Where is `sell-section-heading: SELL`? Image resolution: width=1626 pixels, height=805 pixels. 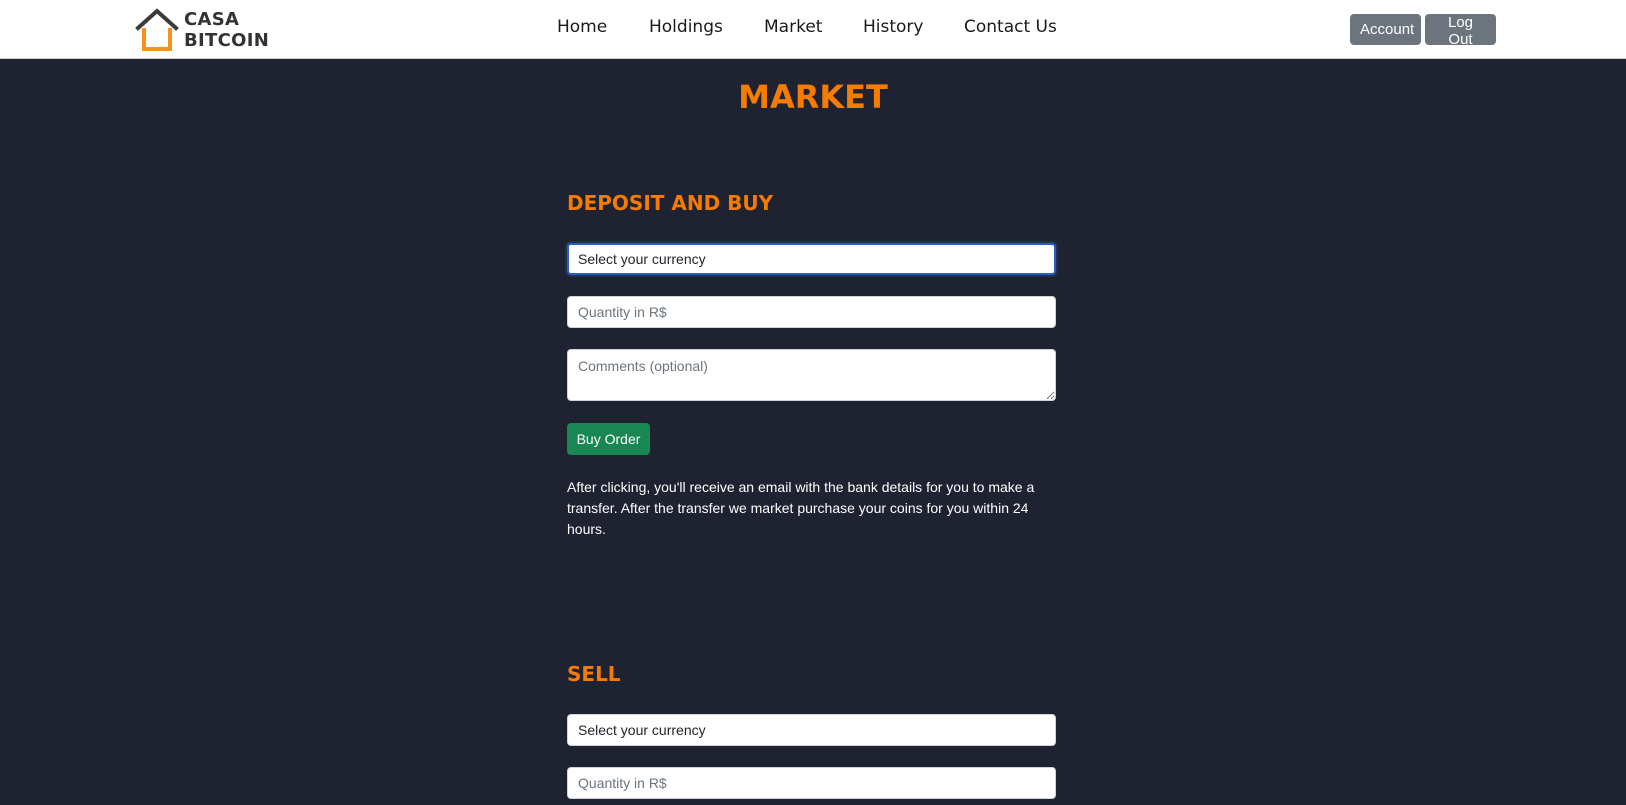
sell-section-heading: SELL is located at coordinates (594, 674).